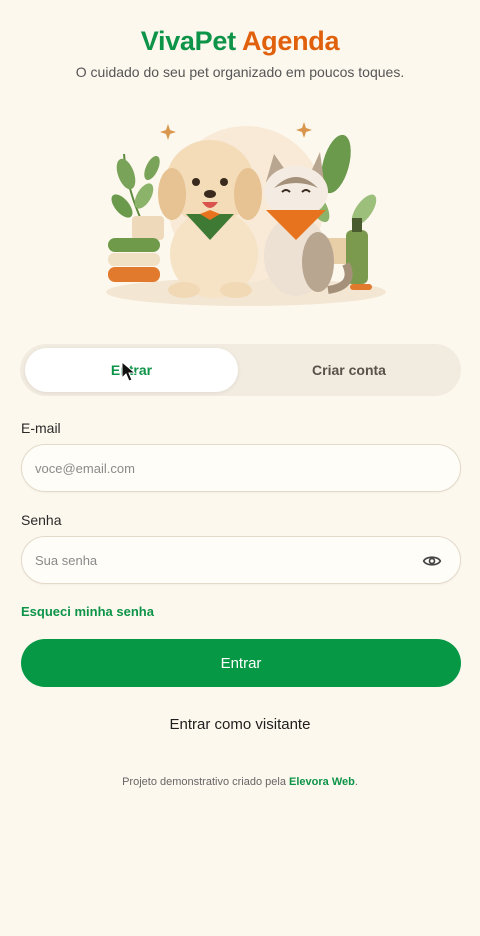 Image resolution: width=480 pixels, height=936 pixels. What do you see at coordinates (204, 782) in the screenshot?
I see `footer-prefix: Projeto demonstrativo criado pela` at bounding box center [204, 782].